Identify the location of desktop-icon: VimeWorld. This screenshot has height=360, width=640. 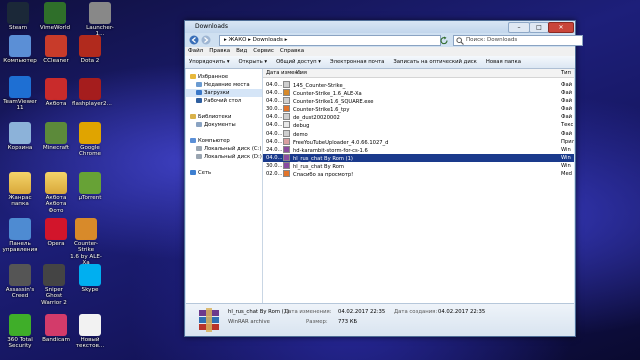
(55, 16).